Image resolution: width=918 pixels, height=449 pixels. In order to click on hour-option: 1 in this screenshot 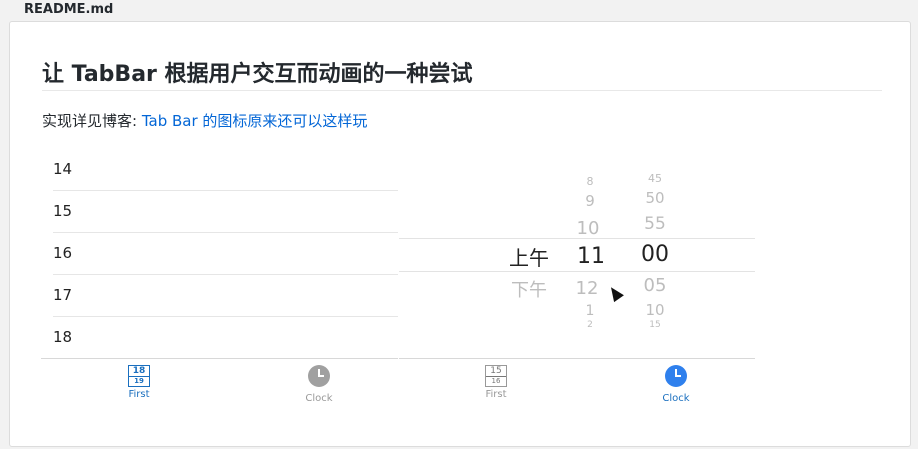, I will do `click(590, 311)`.